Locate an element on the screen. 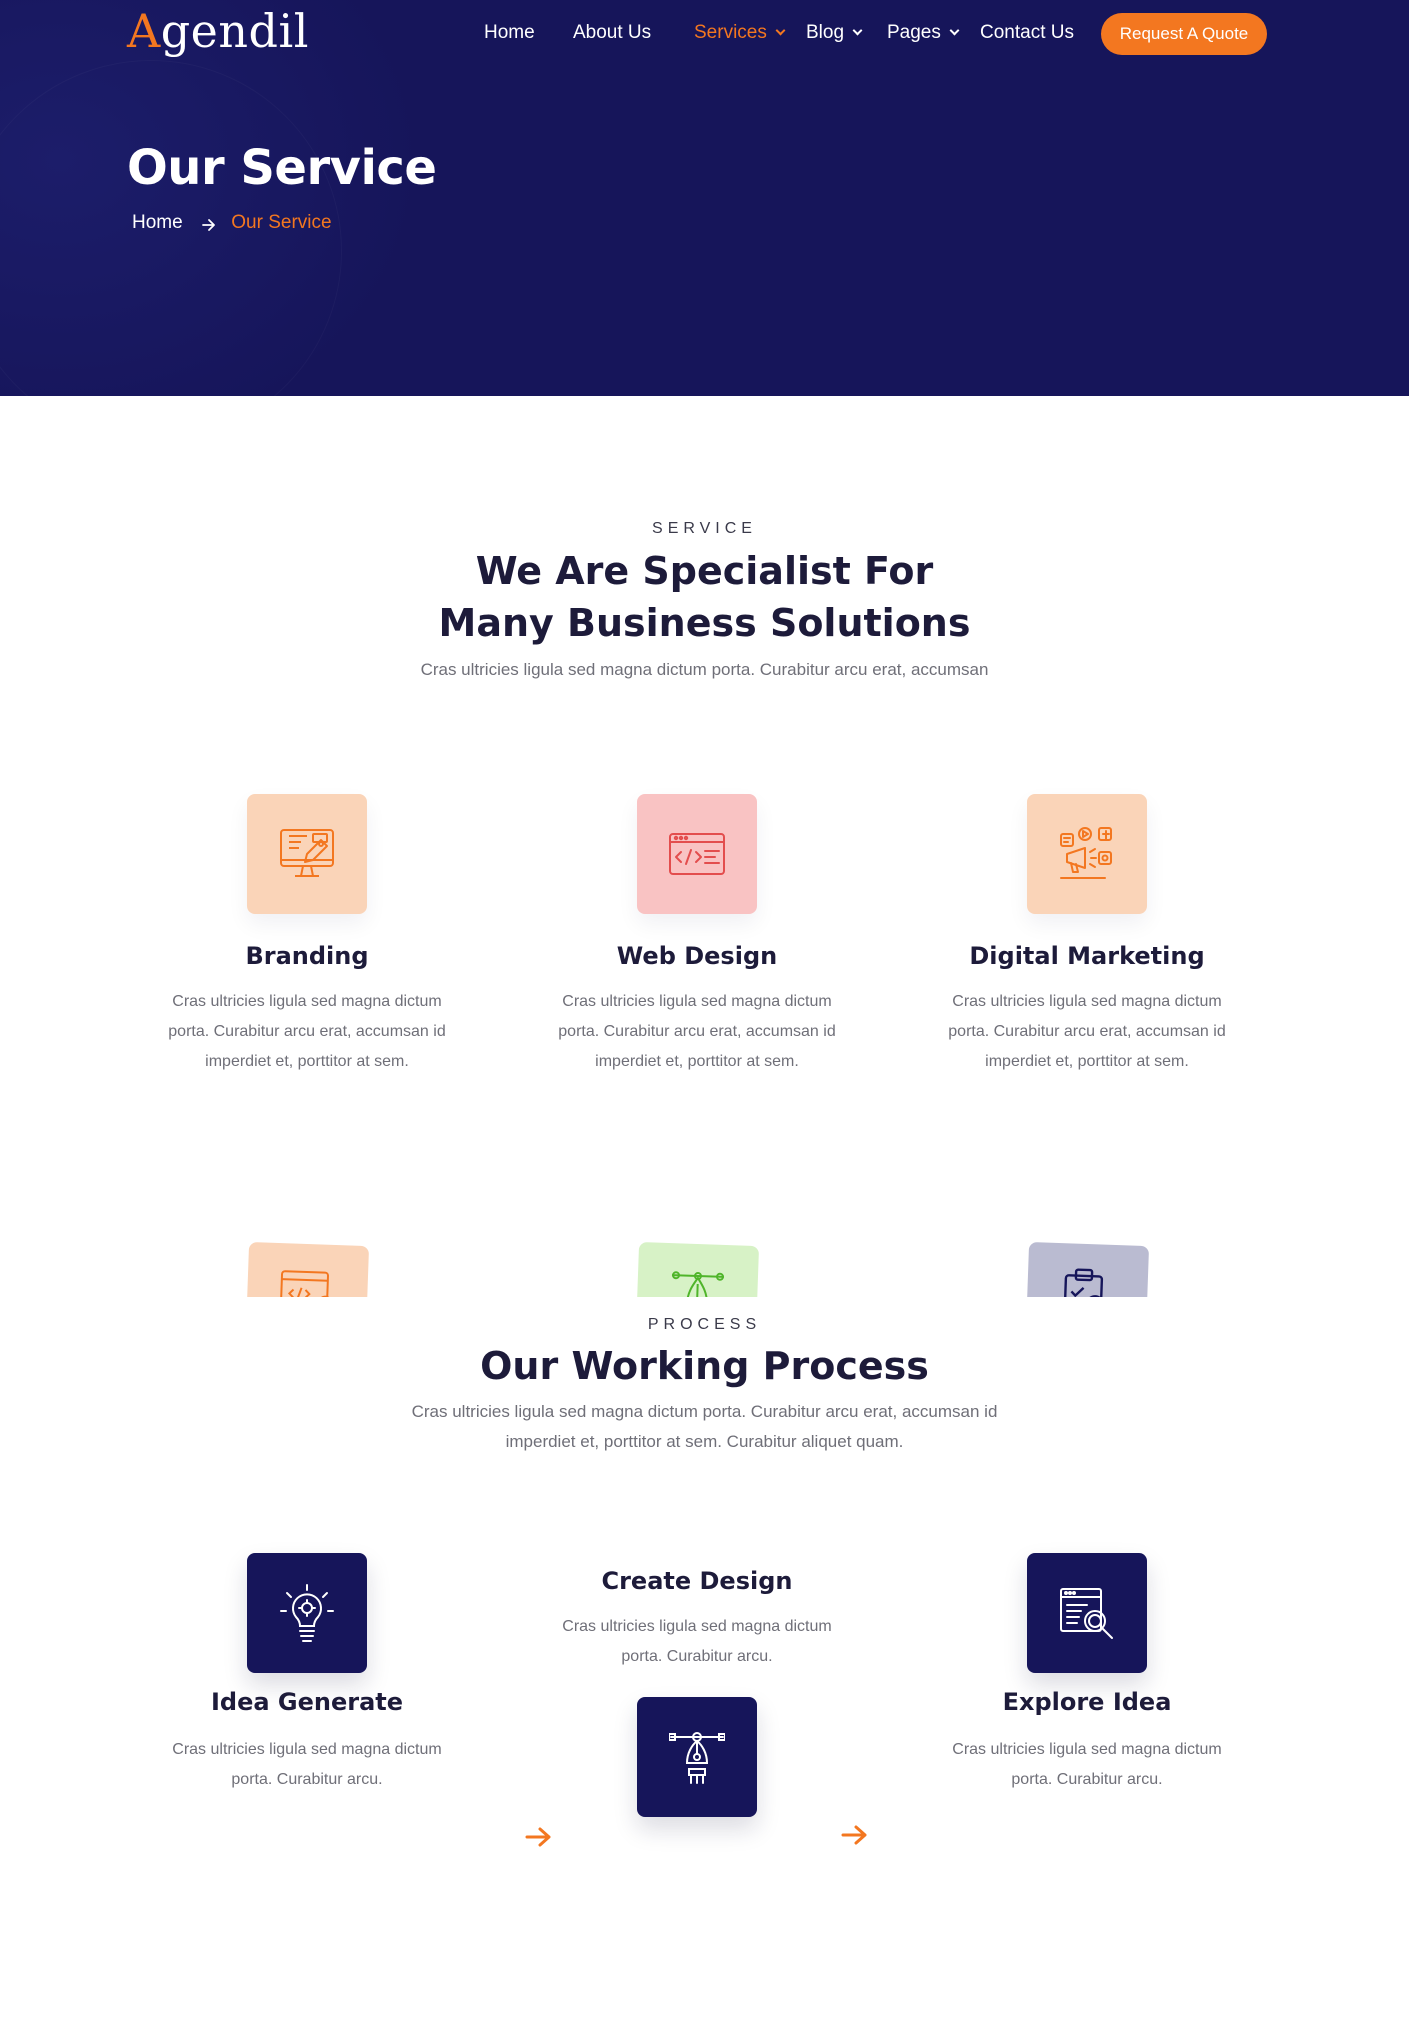  logo: Agendil is located at coordinates (218, 31).